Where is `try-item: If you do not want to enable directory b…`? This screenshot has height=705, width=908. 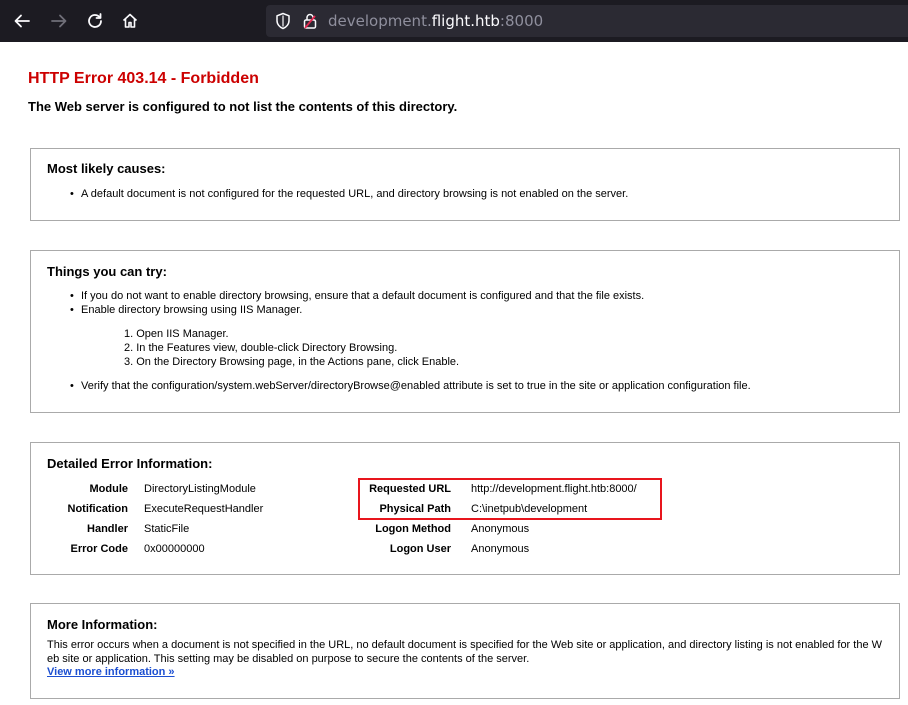 try-item: If you do not want to enable directory b… is located at coordinates (357, 296).